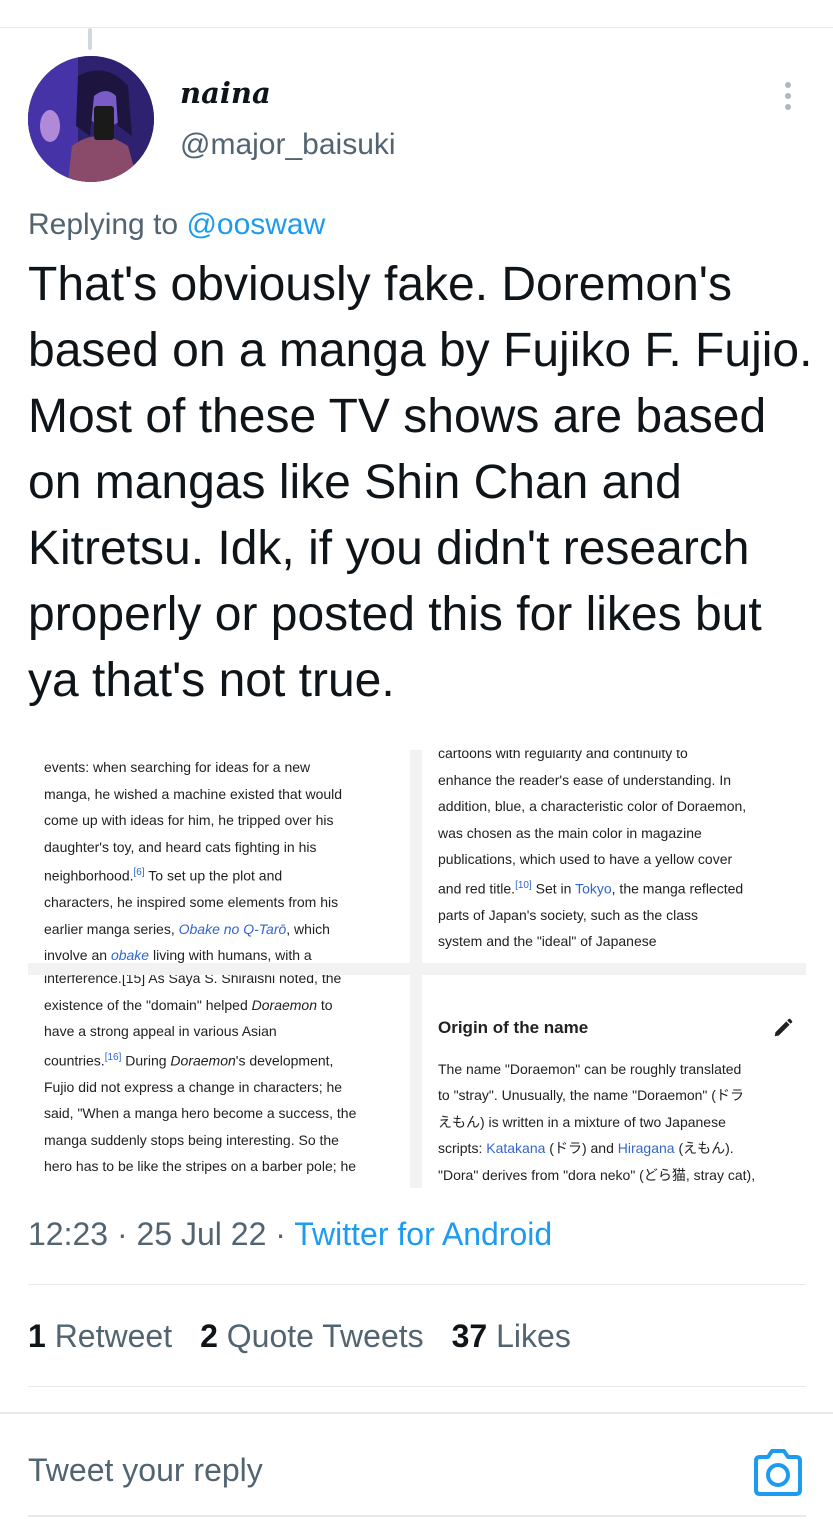 This screenshot has height=1536, width=833. Describe the element at coordinates (523, 885) in the screenshot. I see `wiki-citation: [10]` at that location.